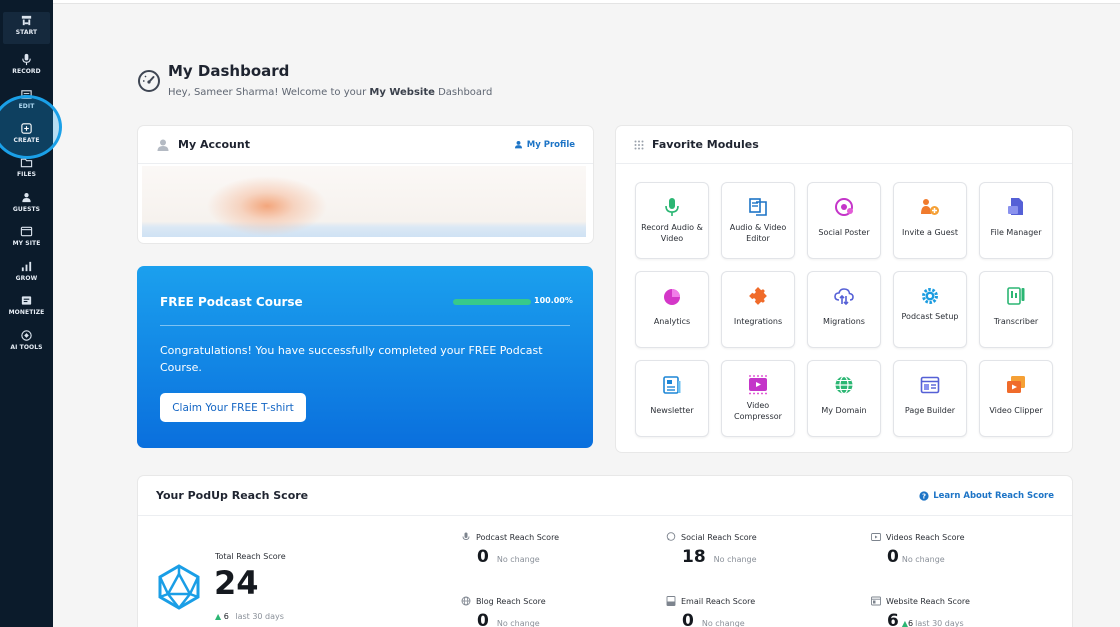  What do you see at coordinates (510, 549) in the screenshot?
I see `score-podcast: Podcast Reach Score 0 No change` at bounding box center [510, 549].